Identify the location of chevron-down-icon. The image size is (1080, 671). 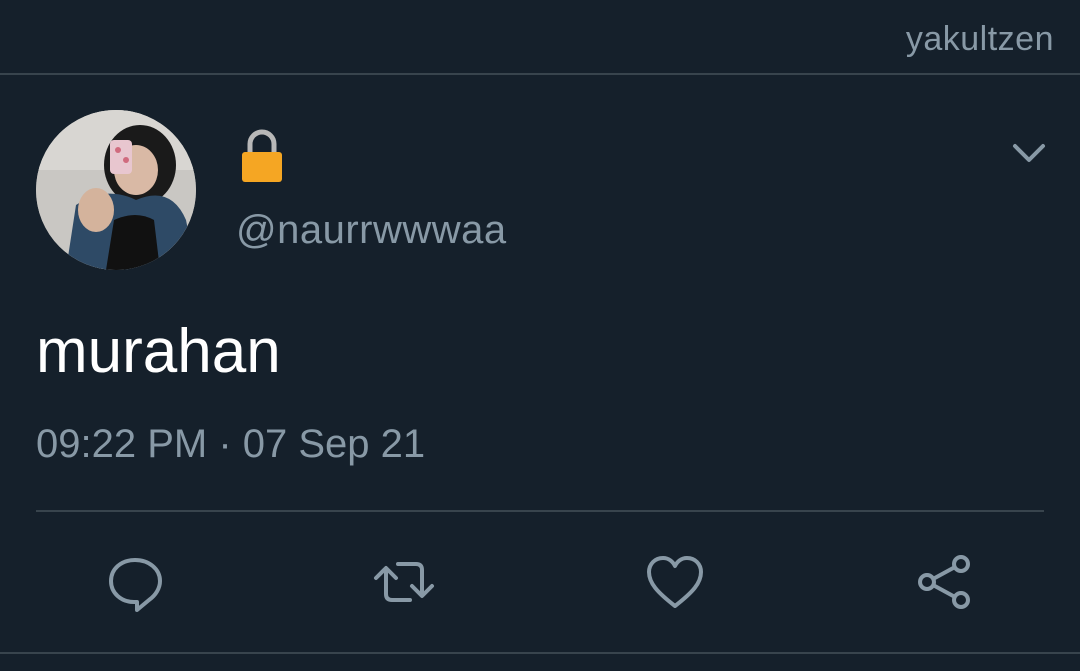
(1029, 153).